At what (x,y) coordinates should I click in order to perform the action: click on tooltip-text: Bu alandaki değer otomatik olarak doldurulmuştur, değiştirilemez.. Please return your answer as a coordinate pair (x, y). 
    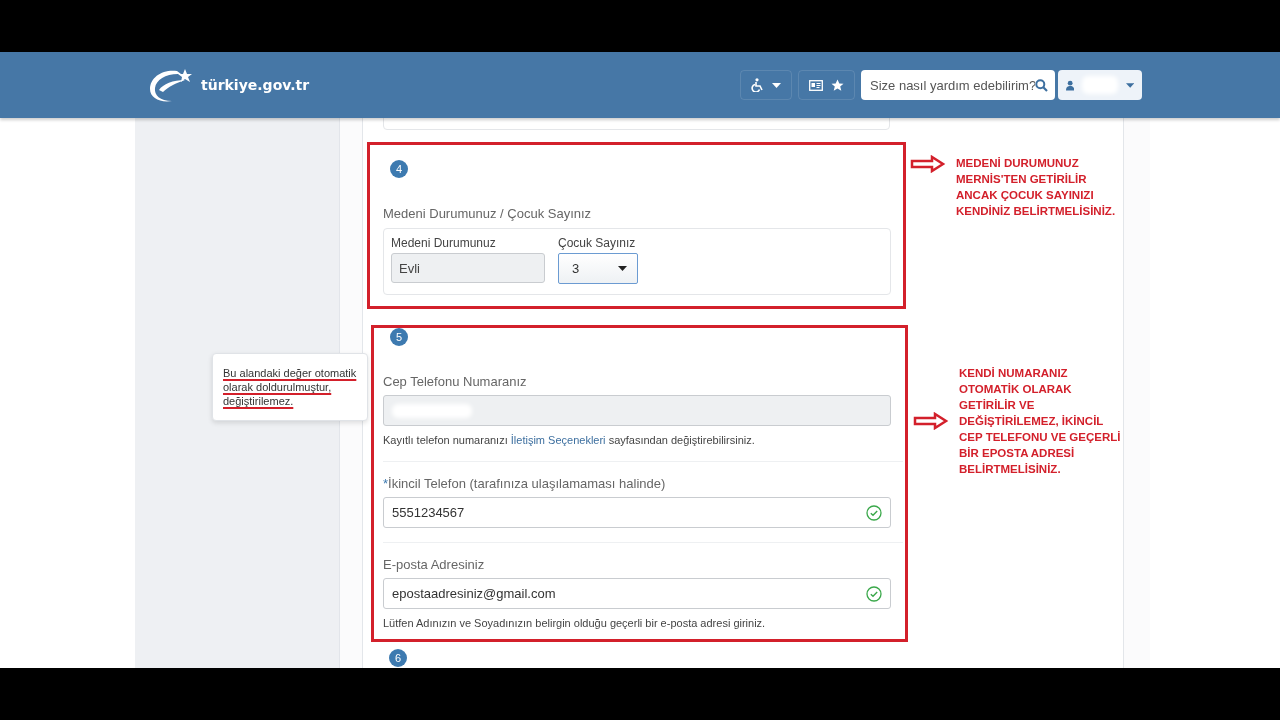
    Looking at the image, I should click on (290, 387).